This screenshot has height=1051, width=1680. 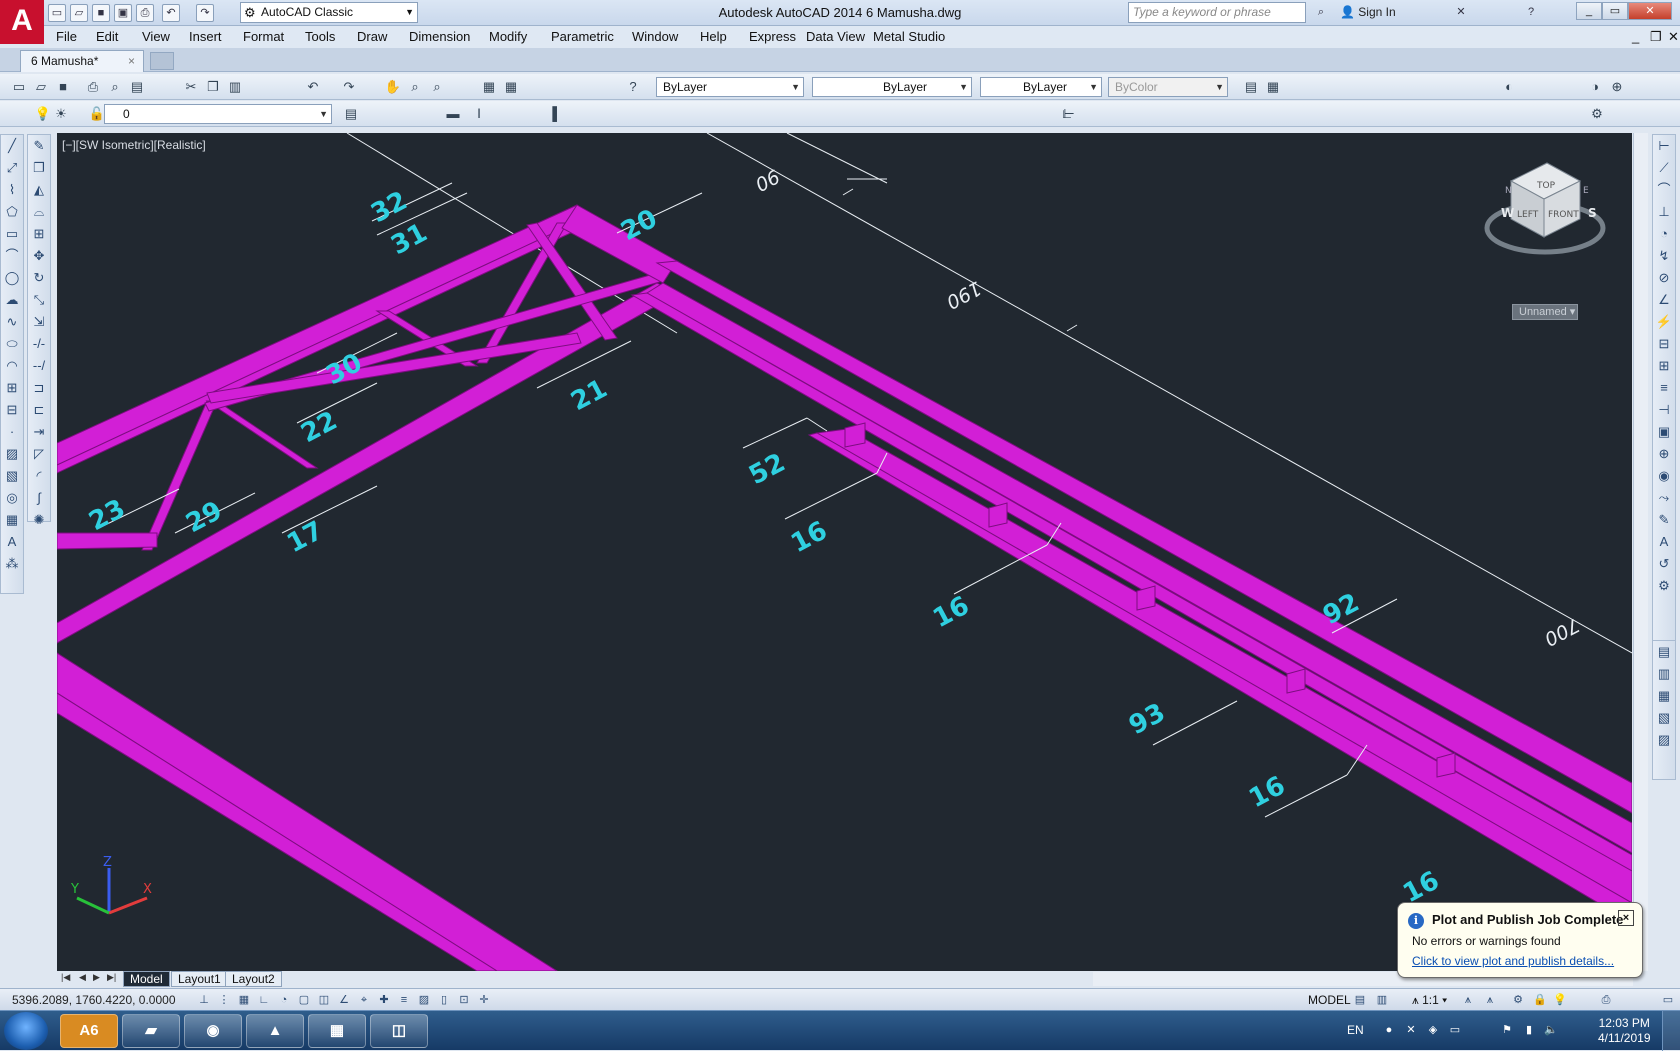 I want to click on selection-cycling-icon: ⊡, so click(x=464, y=1000).